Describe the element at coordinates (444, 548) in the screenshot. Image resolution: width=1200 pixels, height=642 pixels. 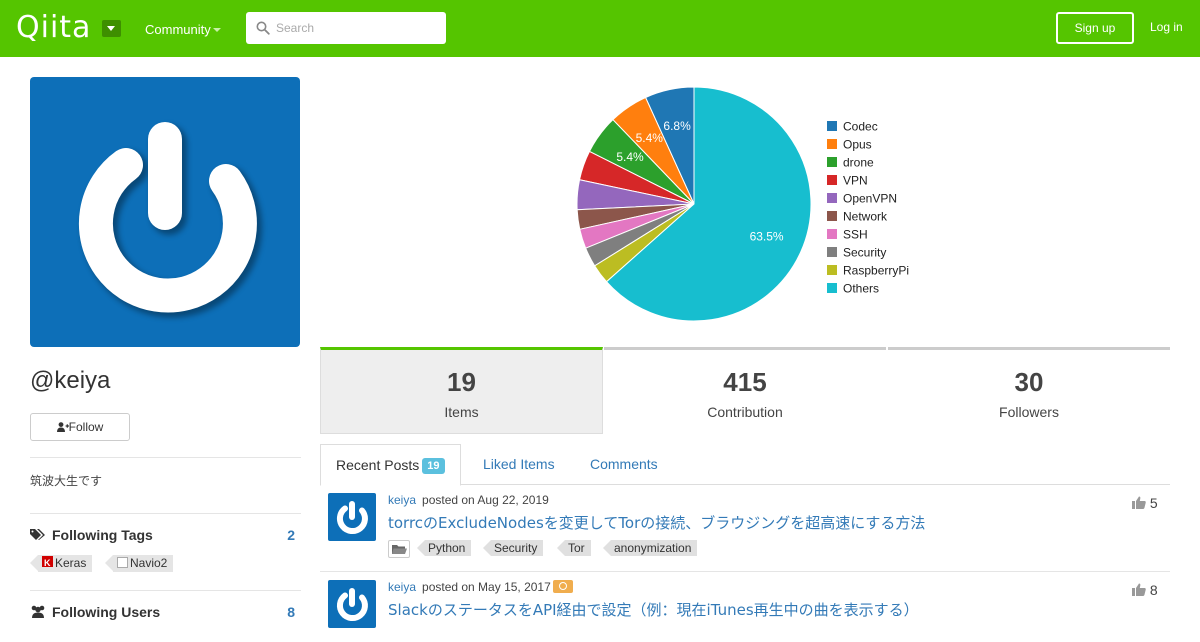
I see `post-tag: Python` at that location.